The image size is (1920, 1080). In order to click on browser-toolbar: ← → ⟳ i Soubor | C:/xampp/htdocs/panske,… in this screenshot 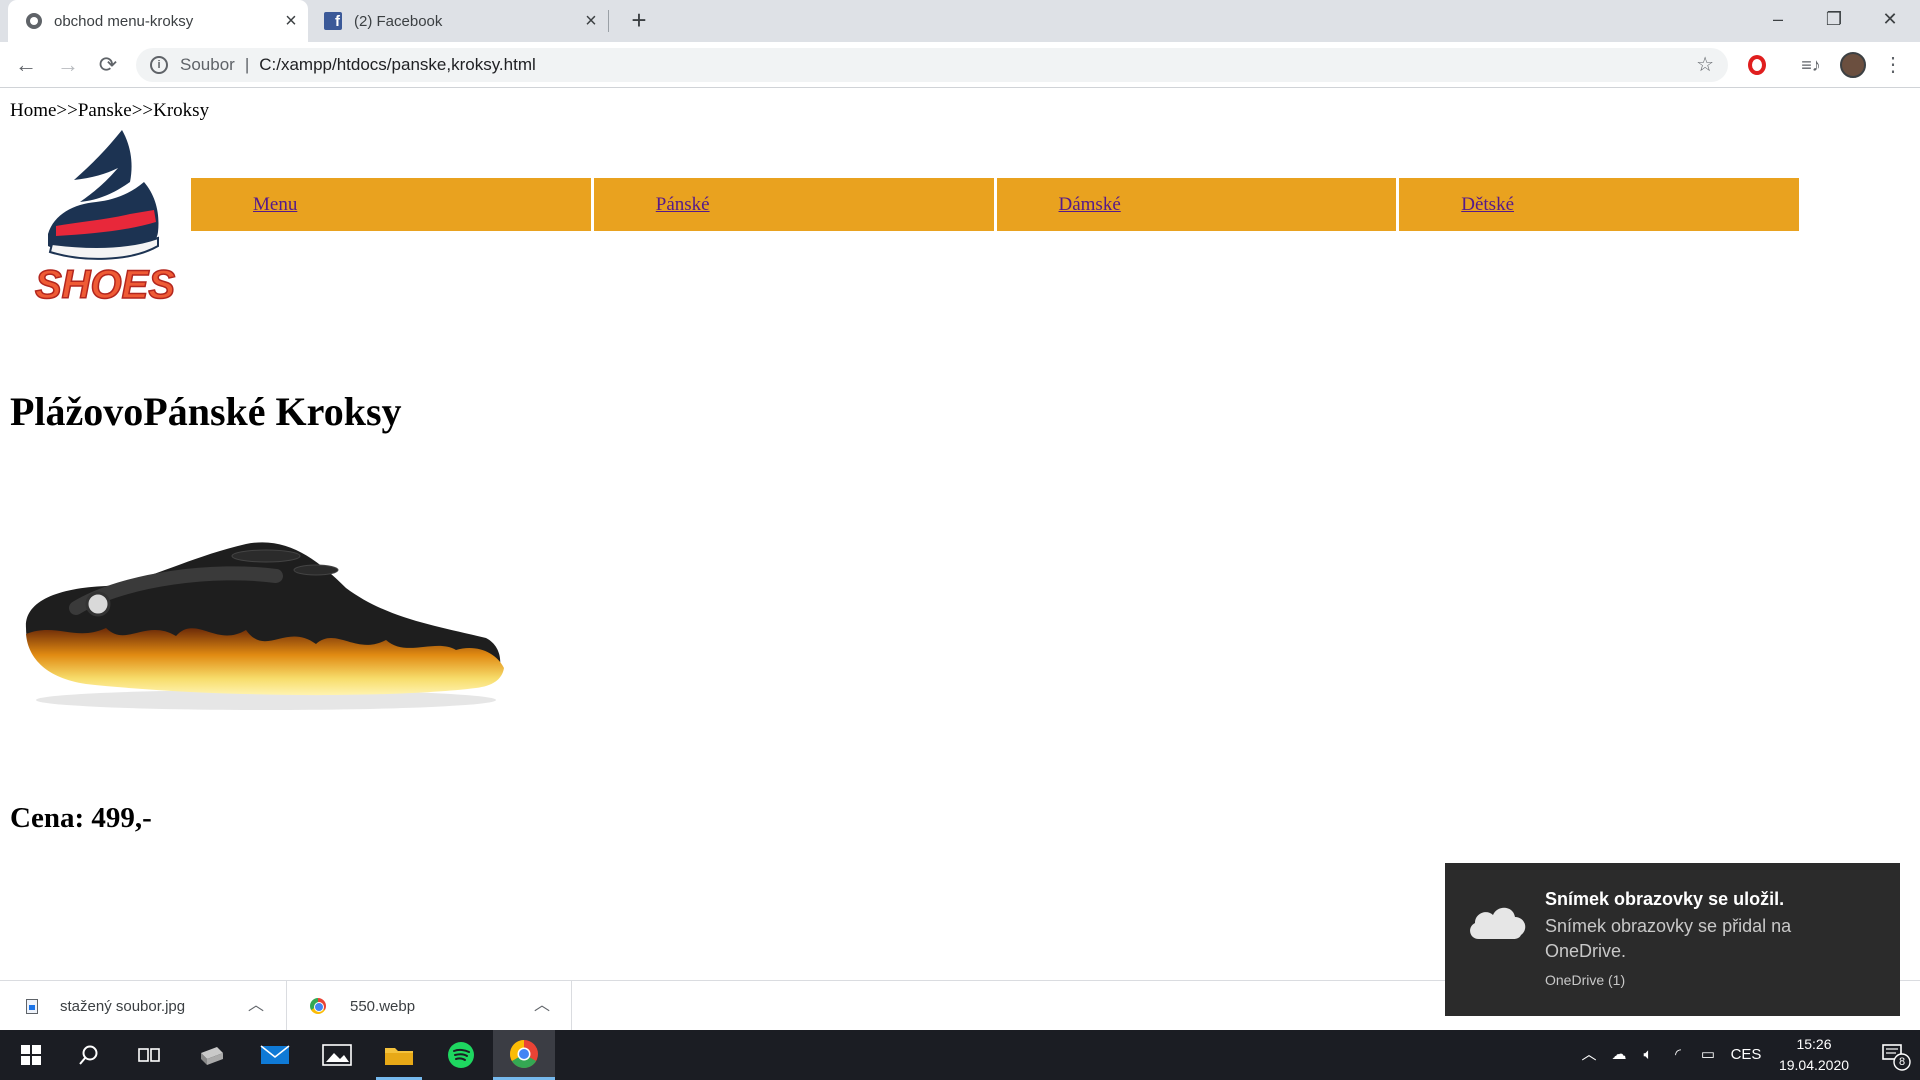, I will do `click(960, 65)`.